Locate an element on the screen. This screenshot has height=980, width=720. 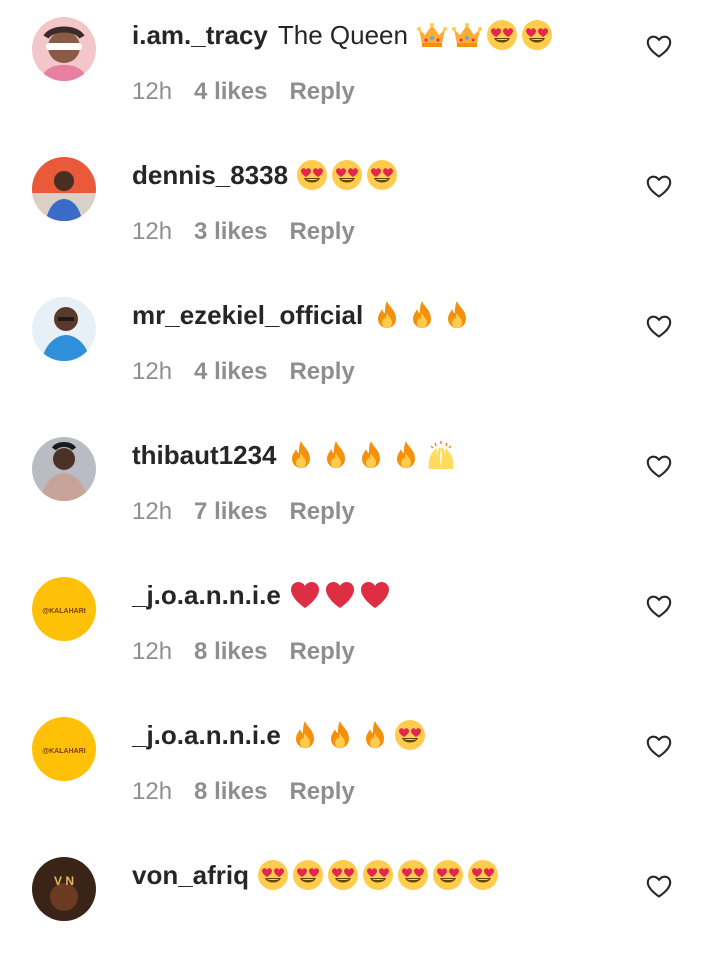
comment-item: thibaut1234 12h 7 likes Reply is located at coordinates (360, 490).